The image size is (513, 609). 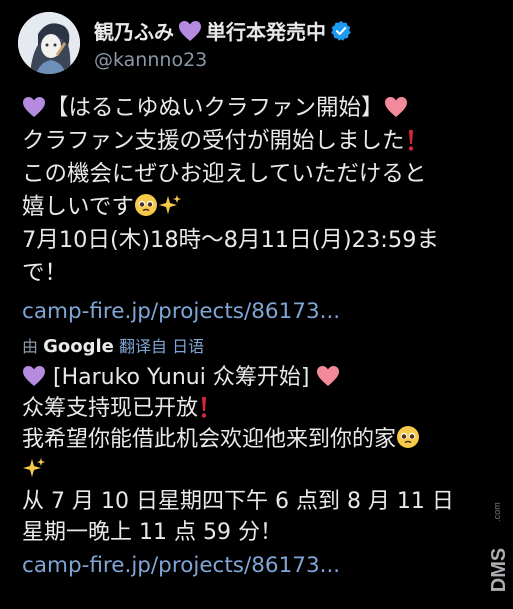 What do you see at coordinates (78, 346) in the screenshot?
I see `google-logo: Google` at bounding box center [78, 346].